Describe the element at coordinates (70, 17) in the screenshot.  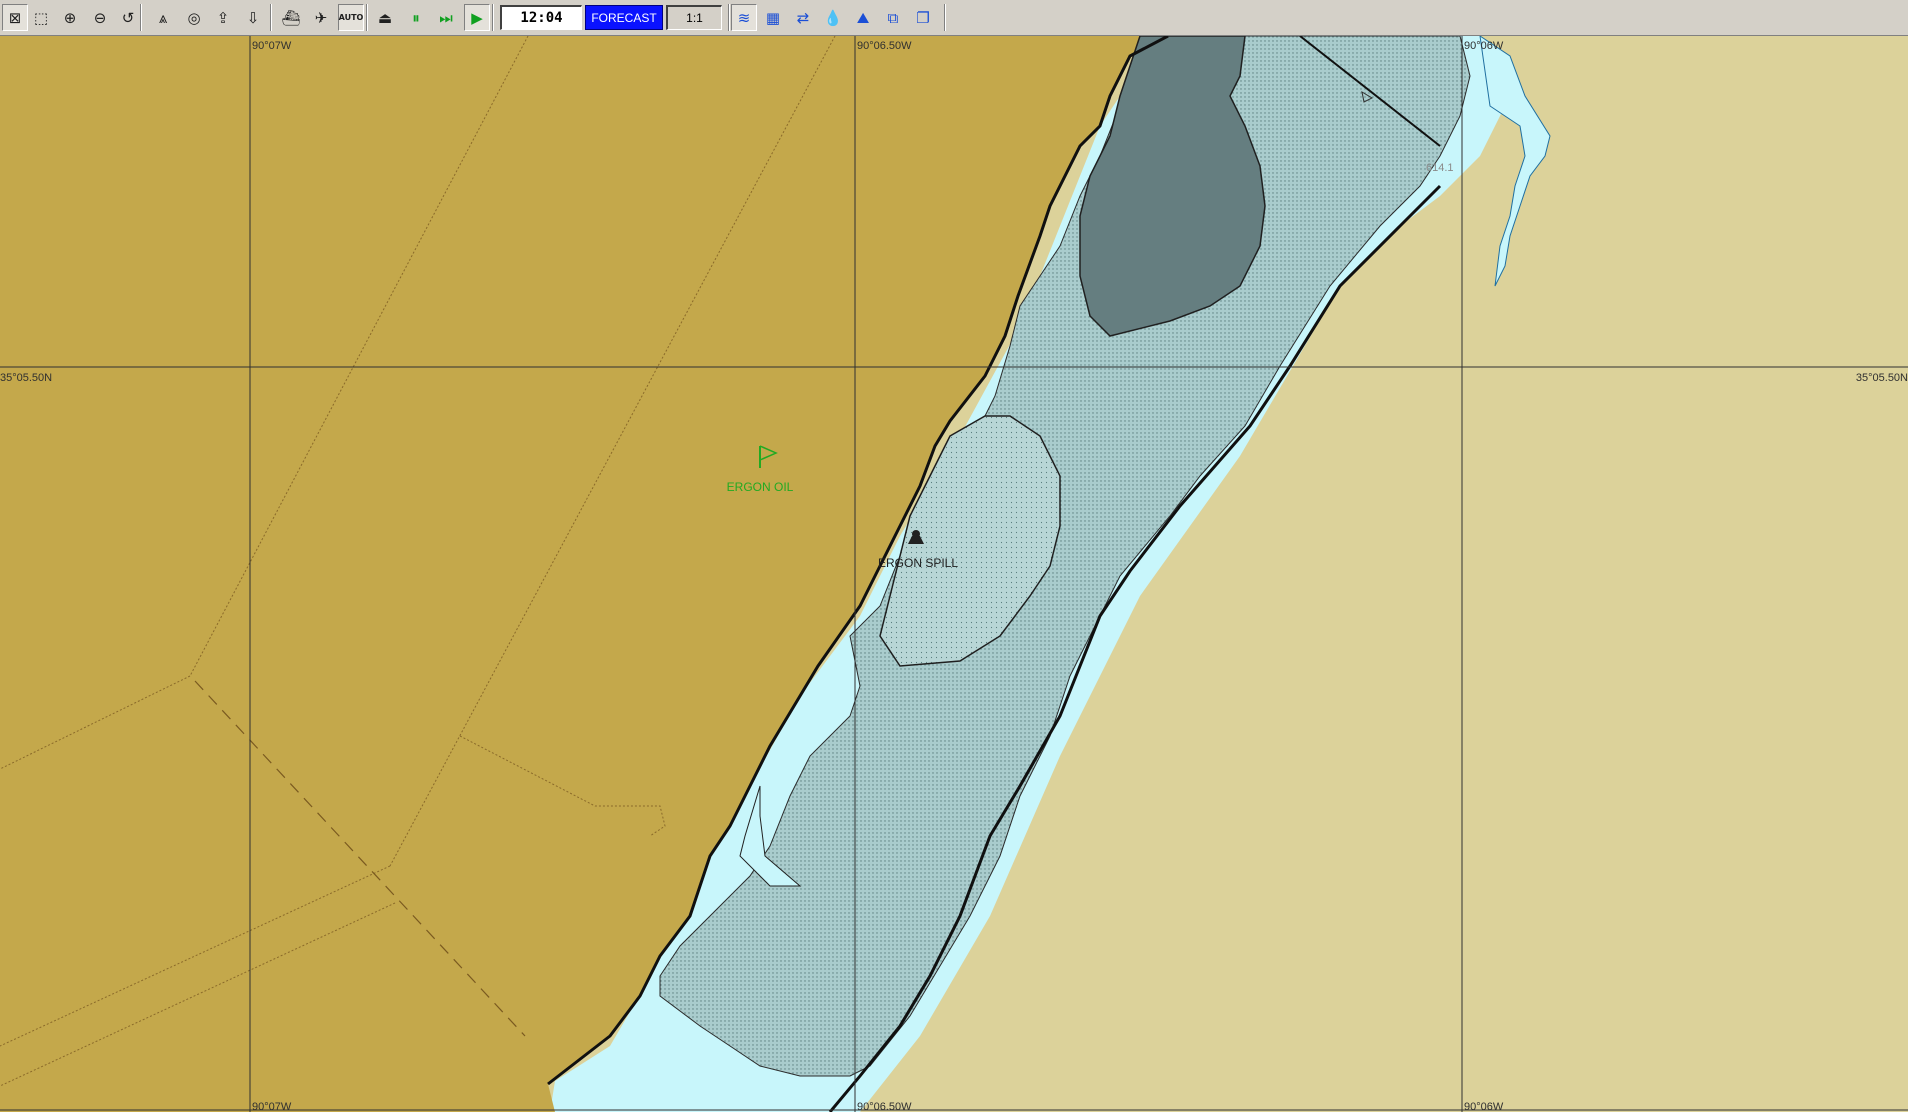
I see `zoom-in-icon: ⊕` at that location.